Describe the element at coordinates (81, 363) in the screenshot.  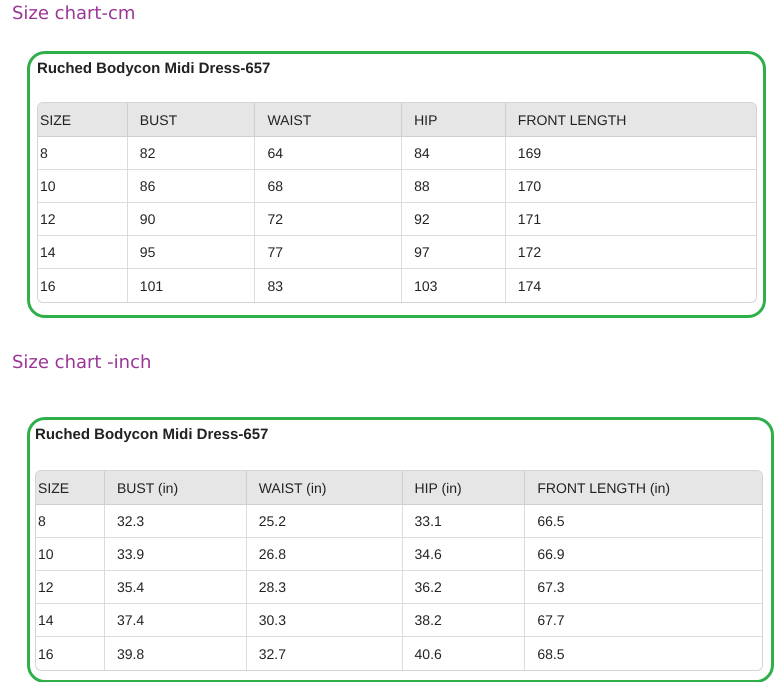
I see `section-heading: Size chart -inch` at that location.